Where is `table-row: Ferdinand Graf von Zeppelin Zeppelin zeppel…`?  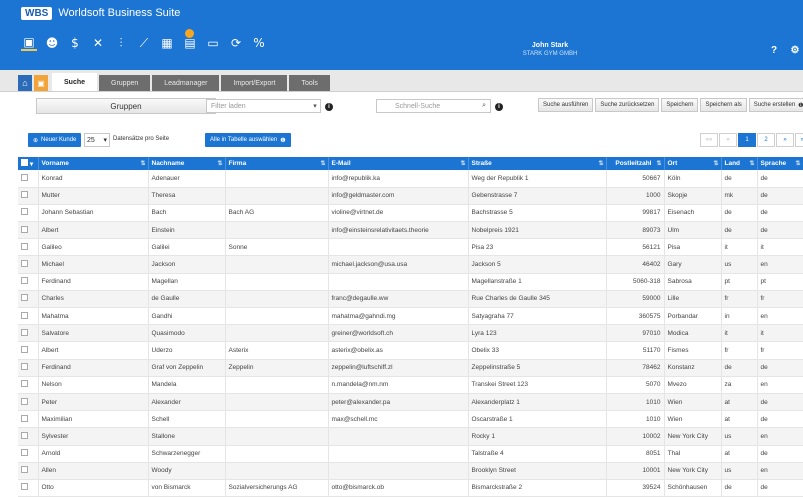 table-row: Ferdinand Graf von Zeppelin Zeppelin zeppel… is located at coordinates (410, 368).